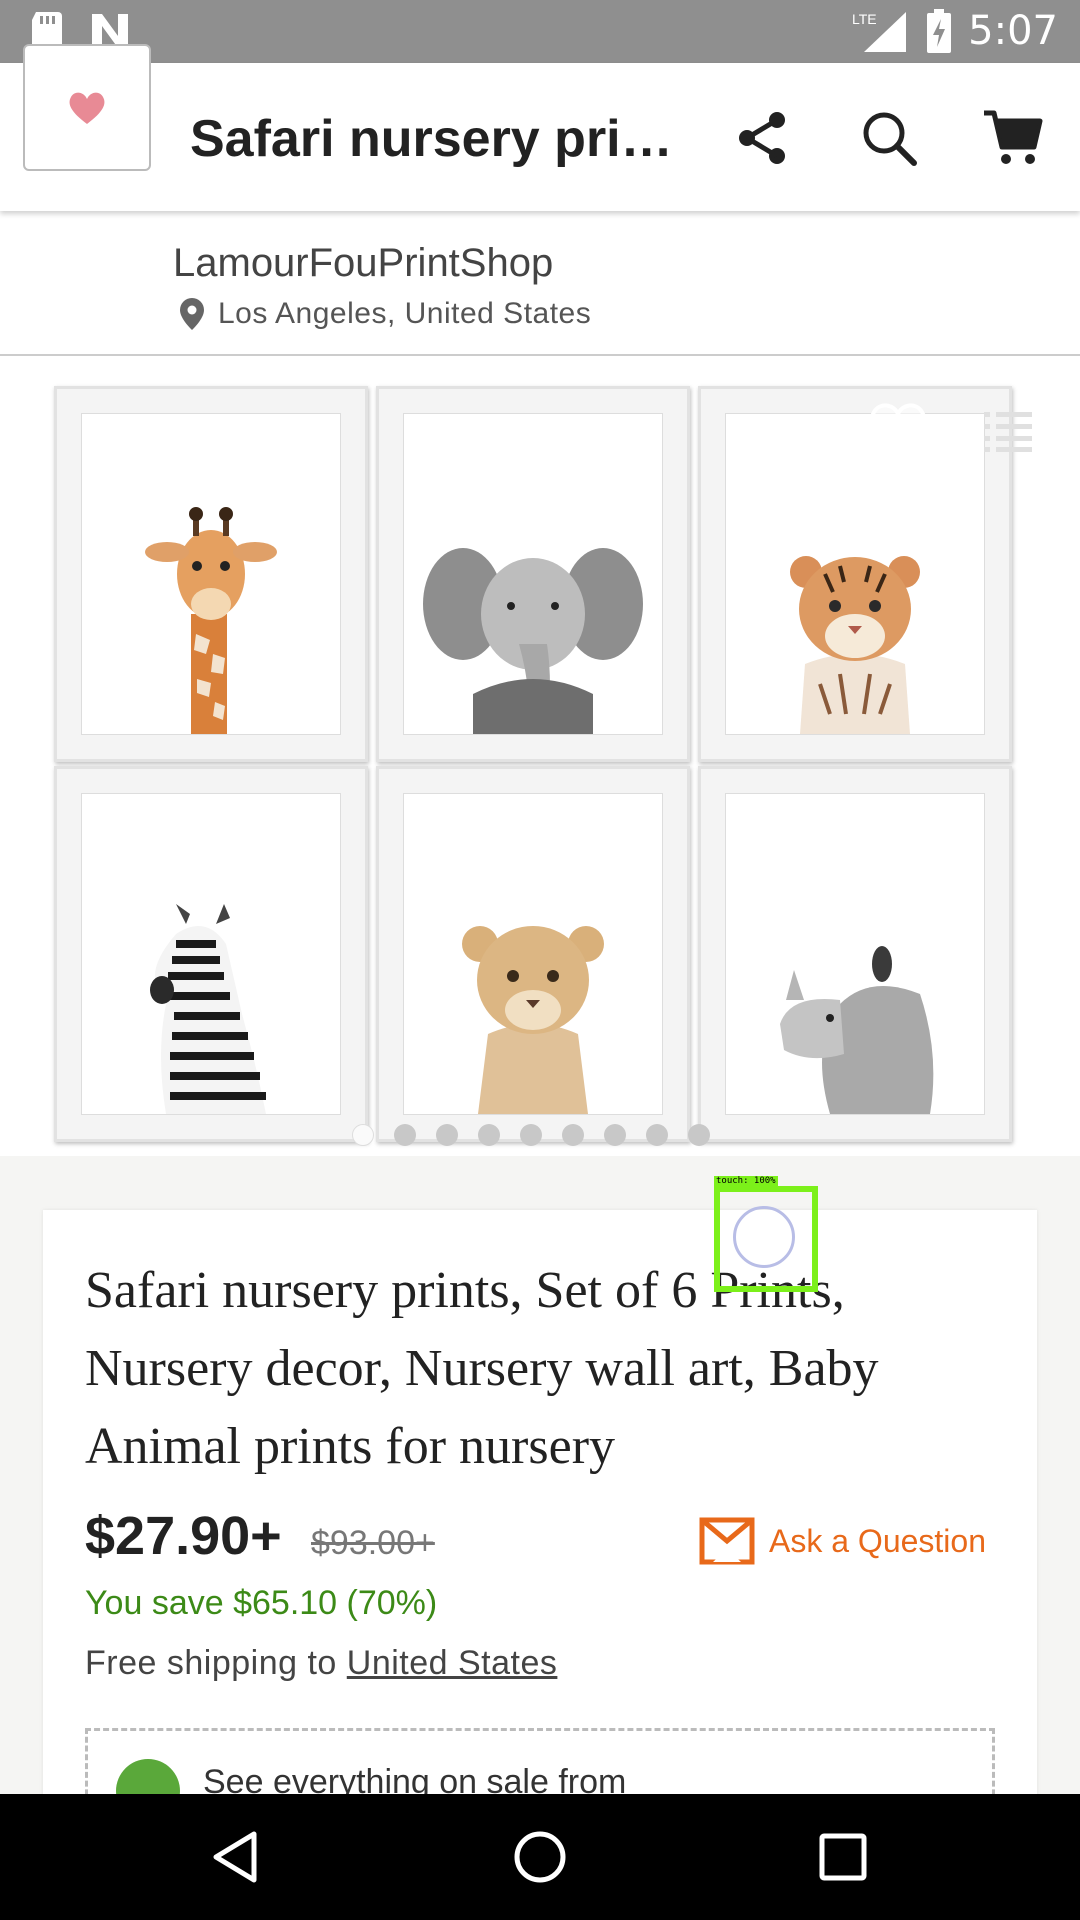 The height and width of the screenshot is (1920, 1080). What do you see at coordinates (183, 1536) in the screenshot?
I see `listing-price: $27.90+` at bounding box center [183, 1536].